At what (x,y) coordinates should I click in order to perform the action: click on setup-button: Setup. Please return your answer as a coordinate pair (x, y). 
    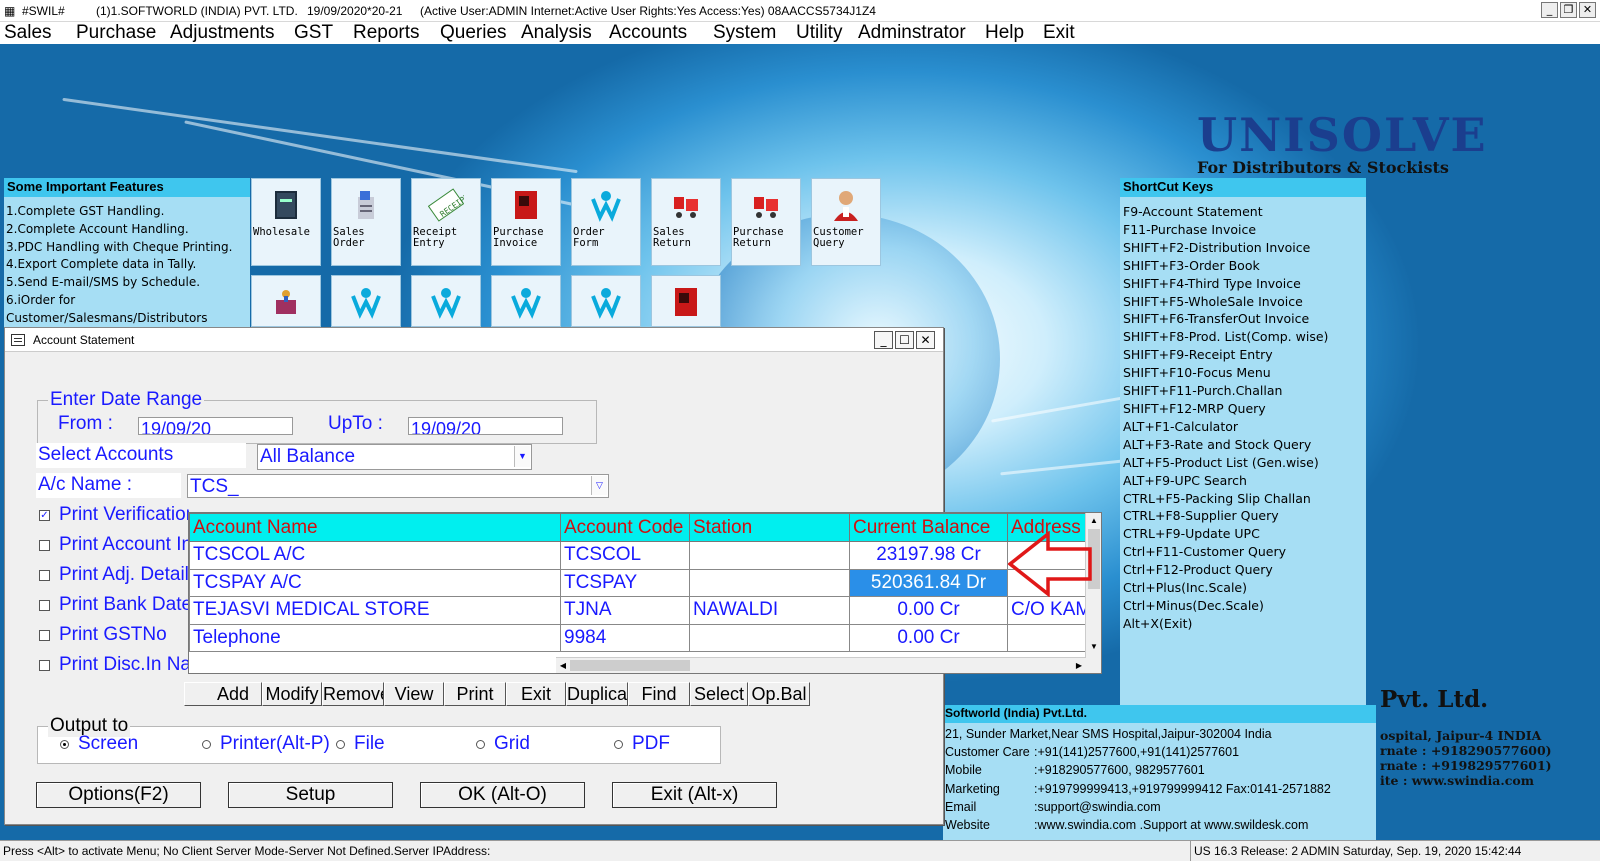
    Looking at the image, I should click on (310, 795).